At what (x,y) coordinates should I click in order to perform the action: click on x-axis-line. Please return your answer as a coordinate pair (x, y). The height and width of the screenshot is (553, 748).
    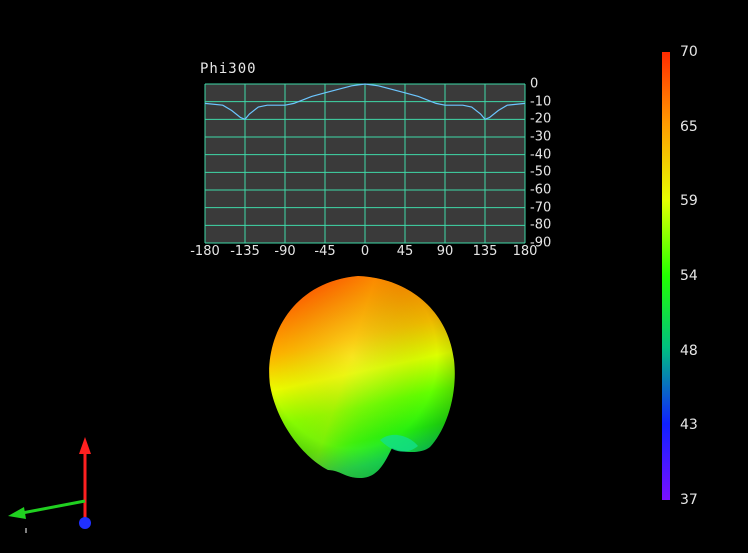
    Looking at the image, I should click on (53, 507).